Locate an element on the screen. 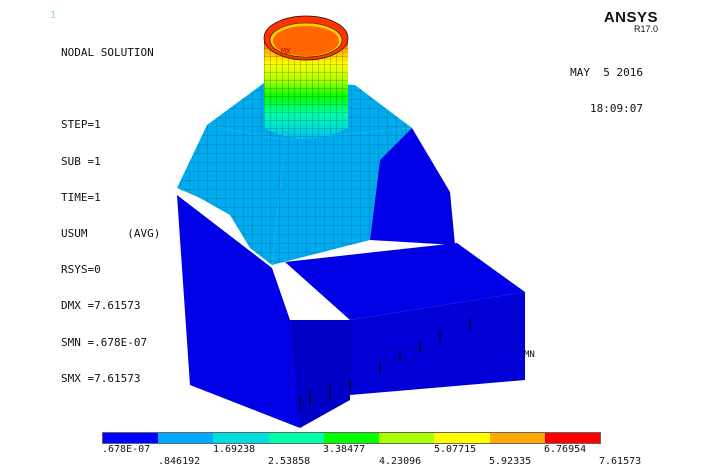  legend-tick-label: 2.53858 is located at coordinates (289, 461).